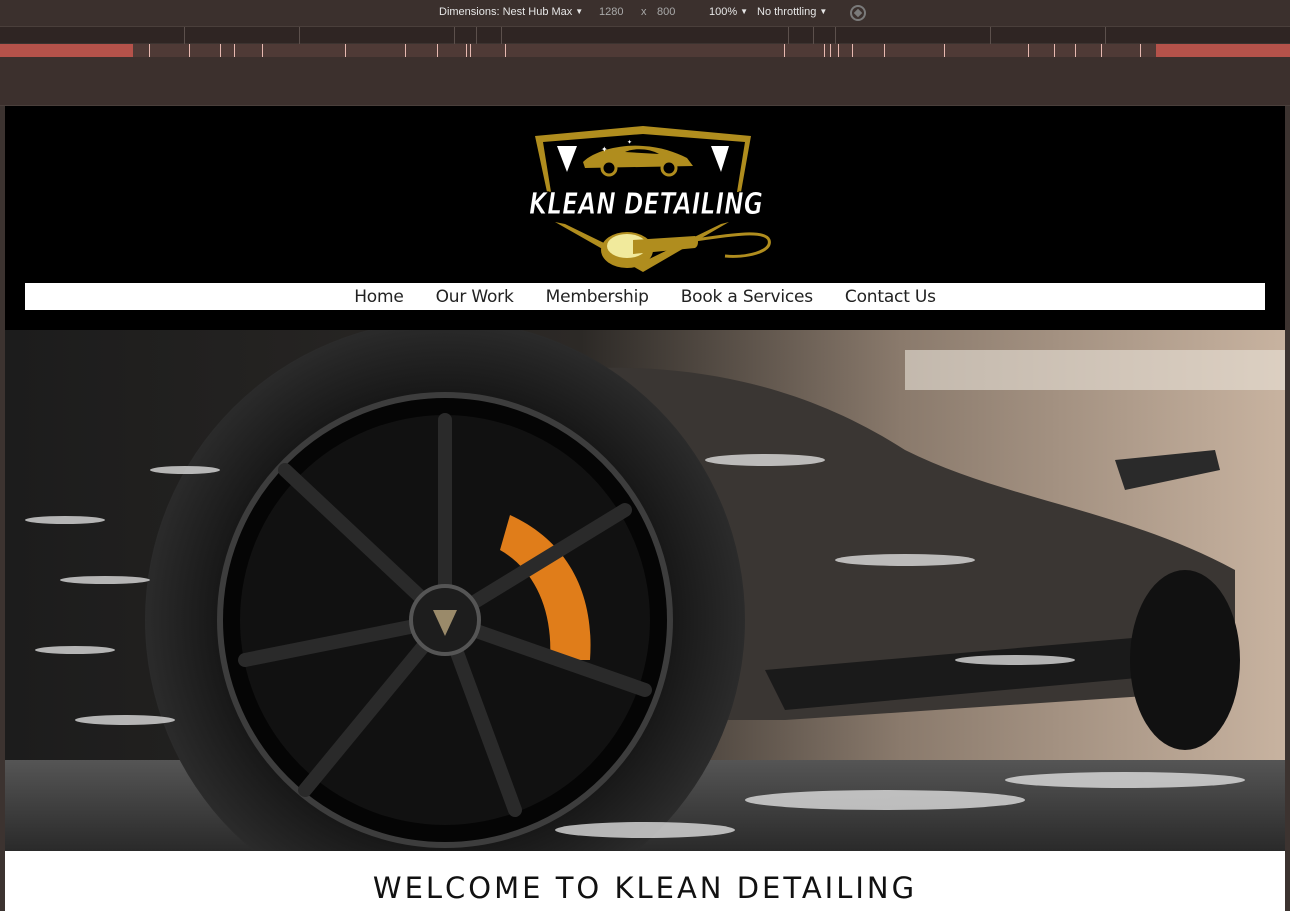  Describe the element at coordinates (890, 297) in the screenshot. I see `nav-contact-us: Contact Us` at that location.